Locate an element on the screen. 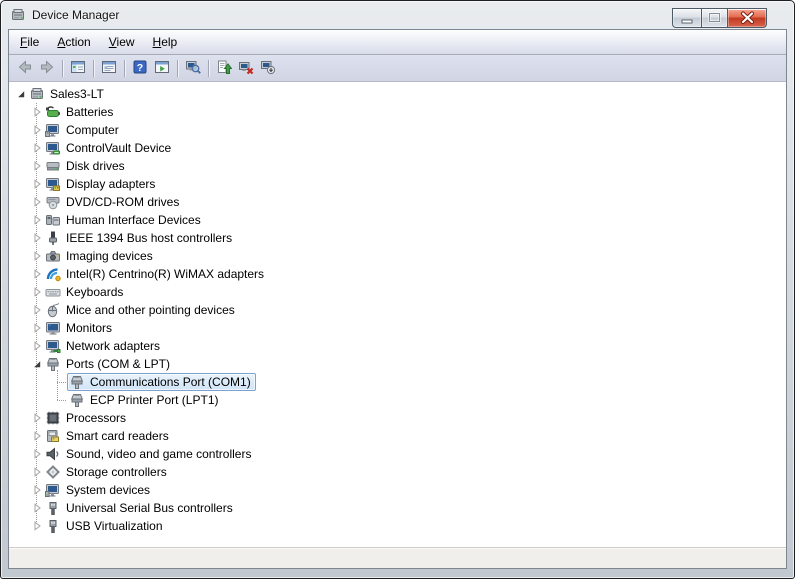  close-button is located at coordinates (747, 18).